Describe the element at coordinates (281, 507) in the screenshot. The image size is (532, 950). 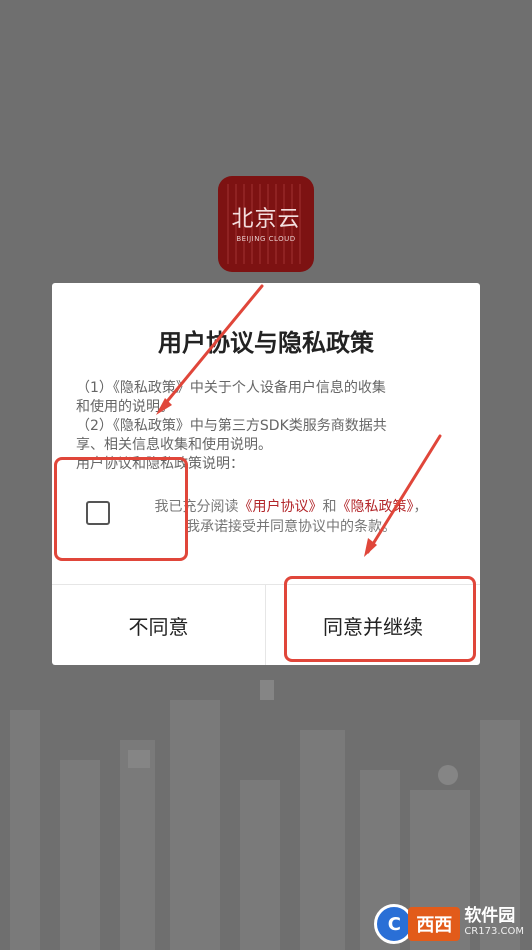
I see `user-agreement-link: 《用户协议》` at that location.